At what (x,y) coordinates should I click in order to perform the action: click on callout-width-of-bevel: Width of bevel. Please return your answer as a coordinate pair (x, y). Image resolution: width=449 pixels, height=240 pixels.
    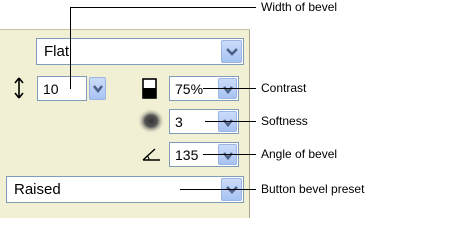
    Looking at the image, I should click on (299, 7).